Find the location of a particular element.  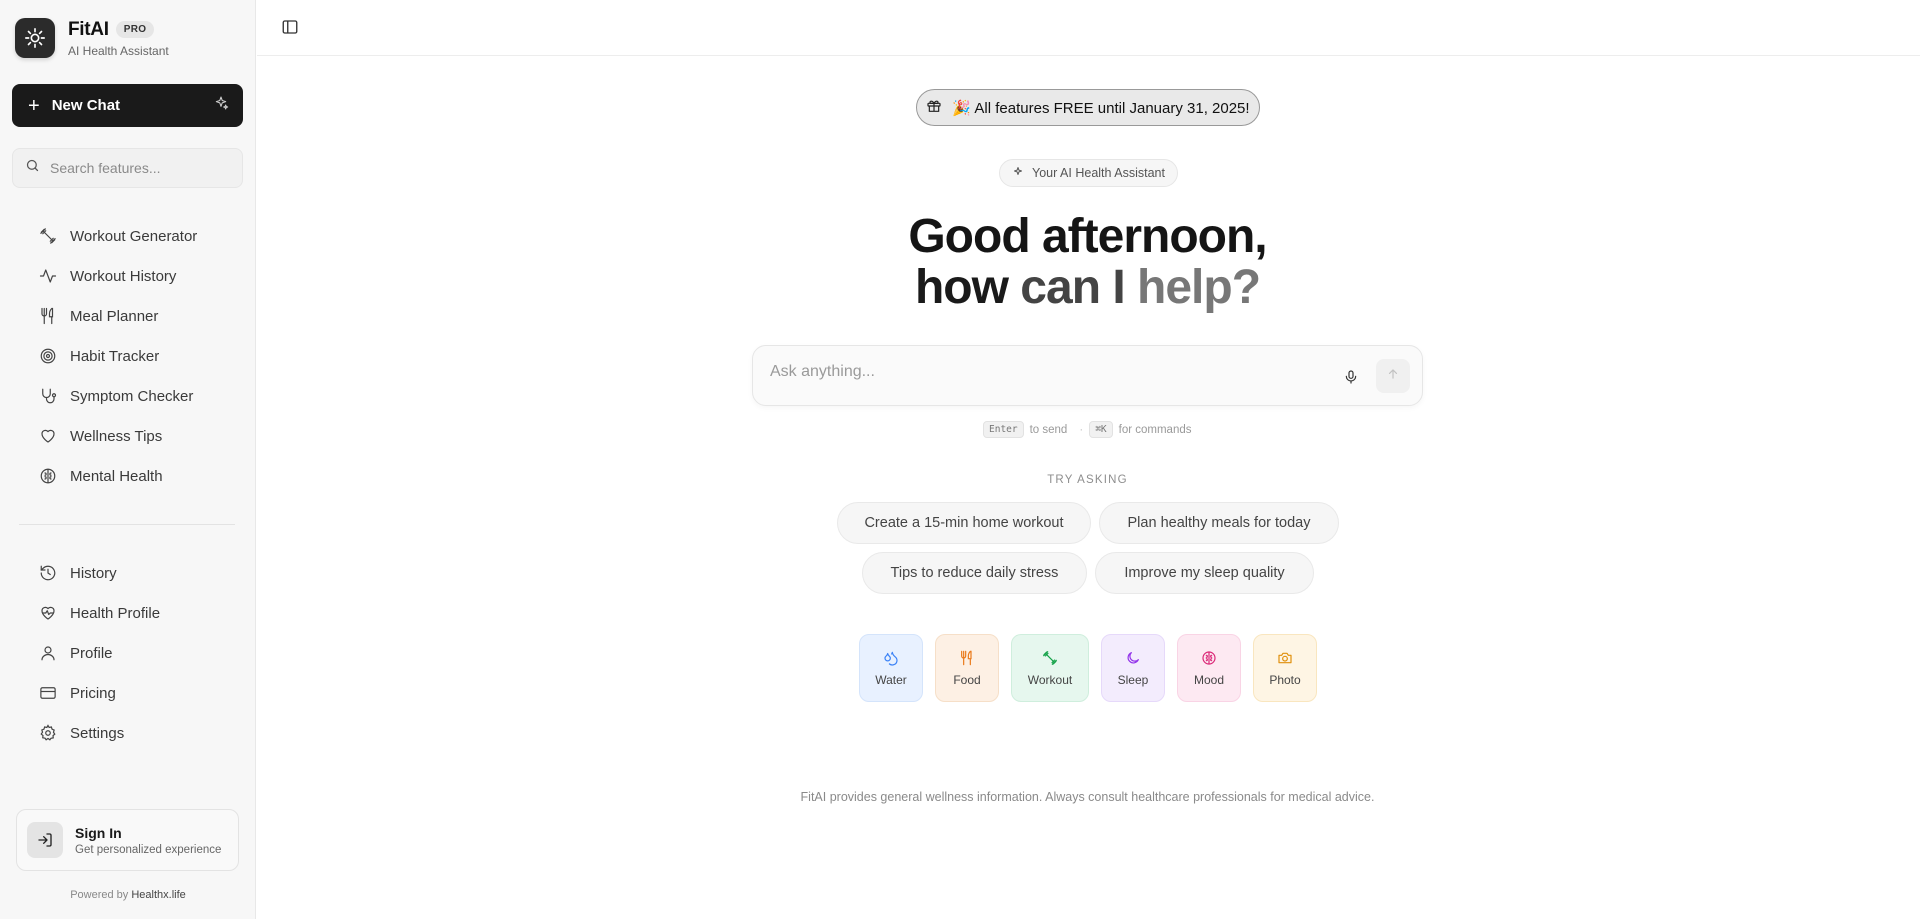

sidebar-item-settings: Settings is located at coordinates (81, 733).